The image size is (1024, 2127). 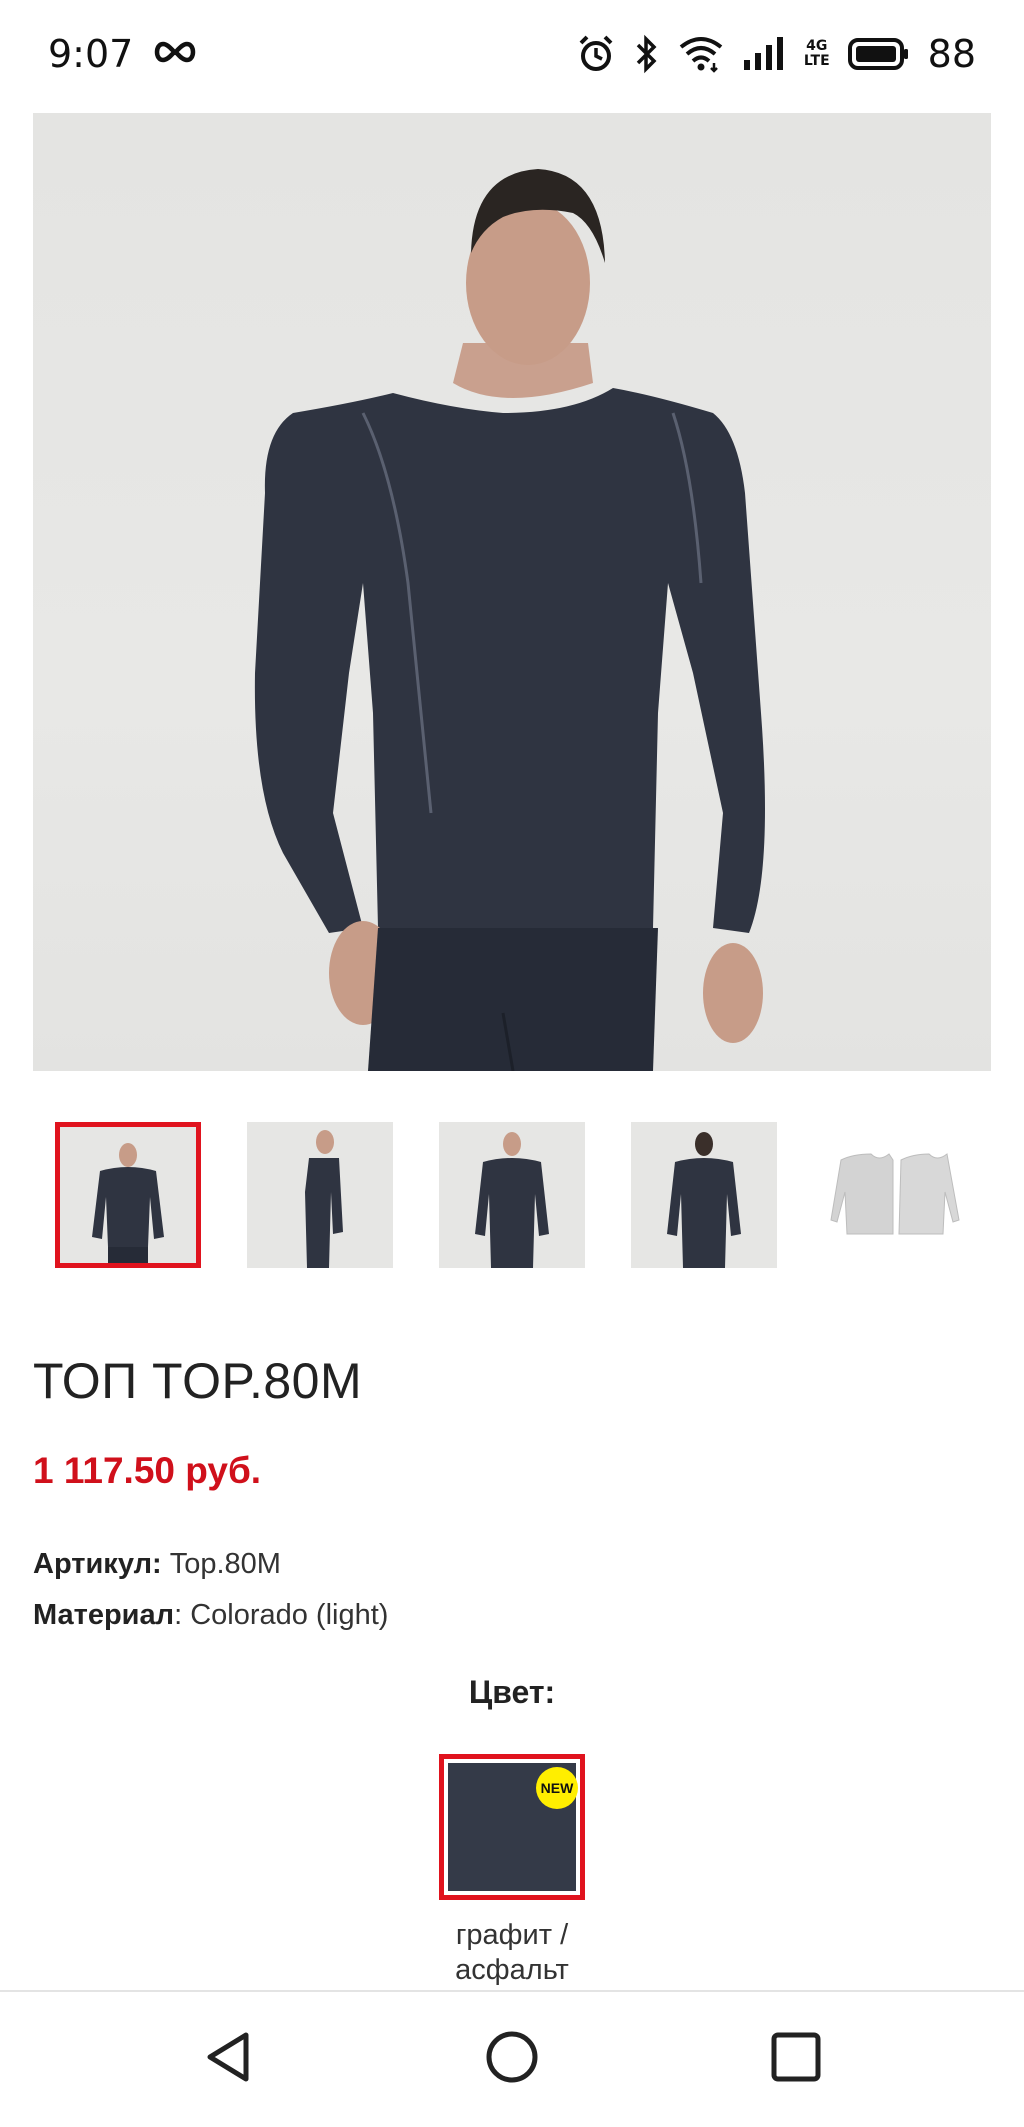 What do you see at coordinates (97, 1564) in the screenshot?
I see `sku-label: Артикул:` at bounding box center [97, 1564].